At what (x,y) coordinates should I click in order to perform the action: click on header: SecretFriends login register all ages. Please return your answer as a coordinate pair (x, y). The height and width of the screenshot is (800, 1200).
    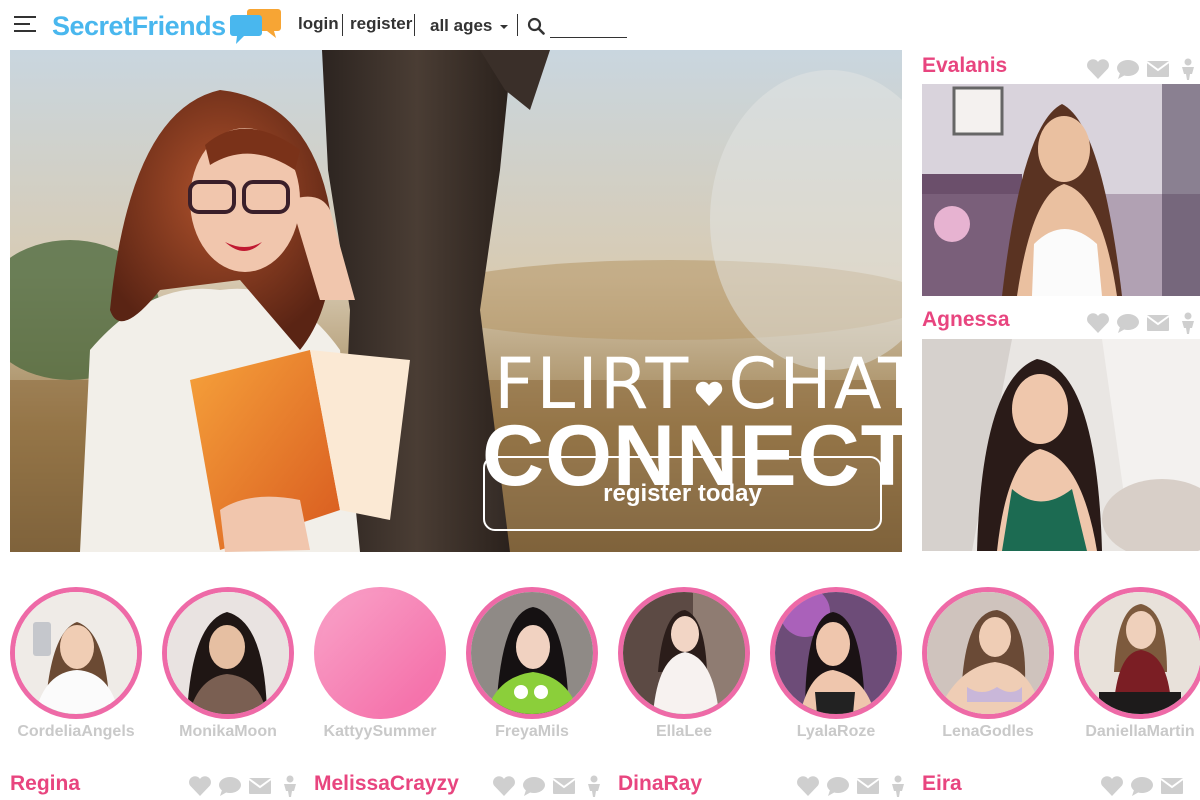
    Looking at the image, I should click on (600, 25).